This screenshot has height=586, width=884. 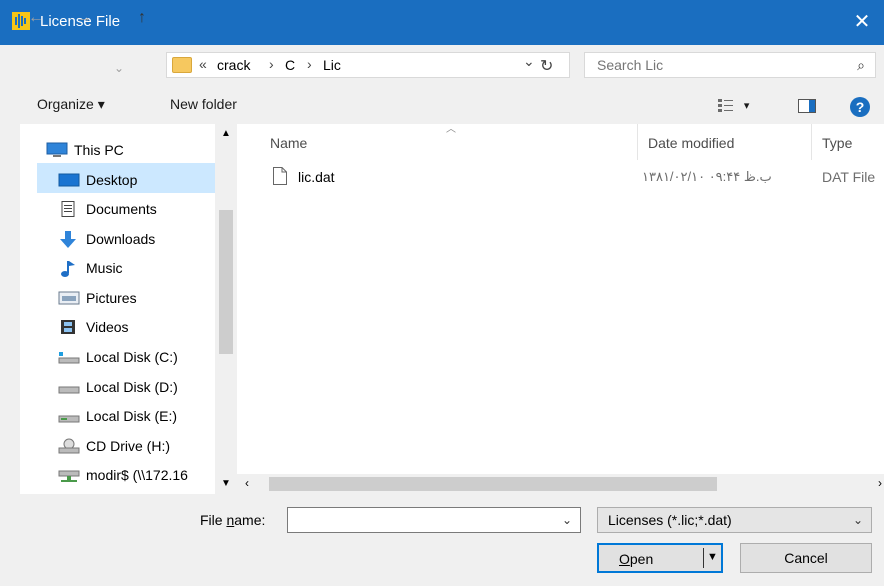 I want to click on back-button: ←, so click(x=36, y=18).